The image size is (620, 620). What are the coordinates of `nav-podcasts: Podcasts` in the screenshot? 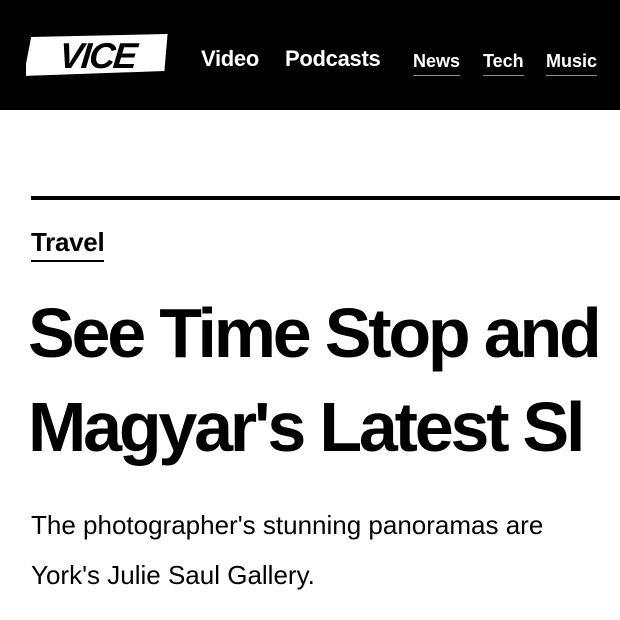 It's located at (333, 59).